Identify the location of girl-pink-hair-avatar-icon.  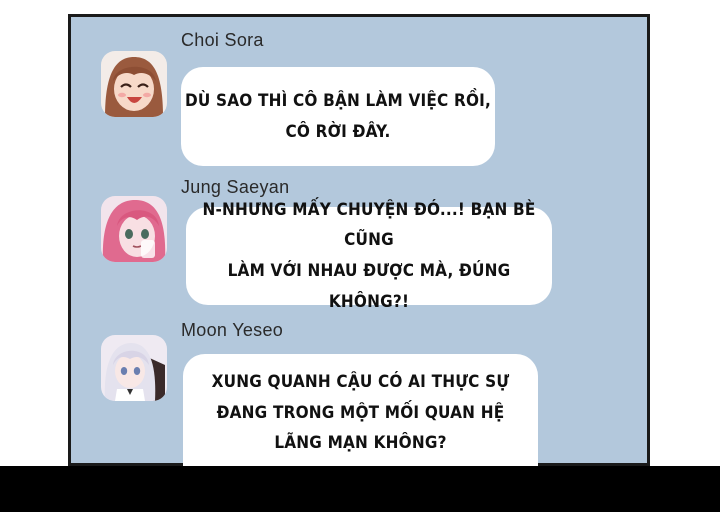
(134, 229).